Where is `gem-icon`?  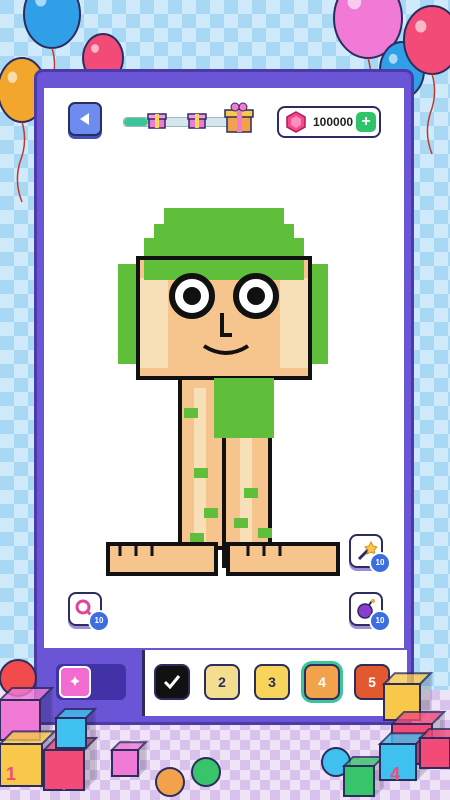 gem-icon is located at coordinates (296, 122).